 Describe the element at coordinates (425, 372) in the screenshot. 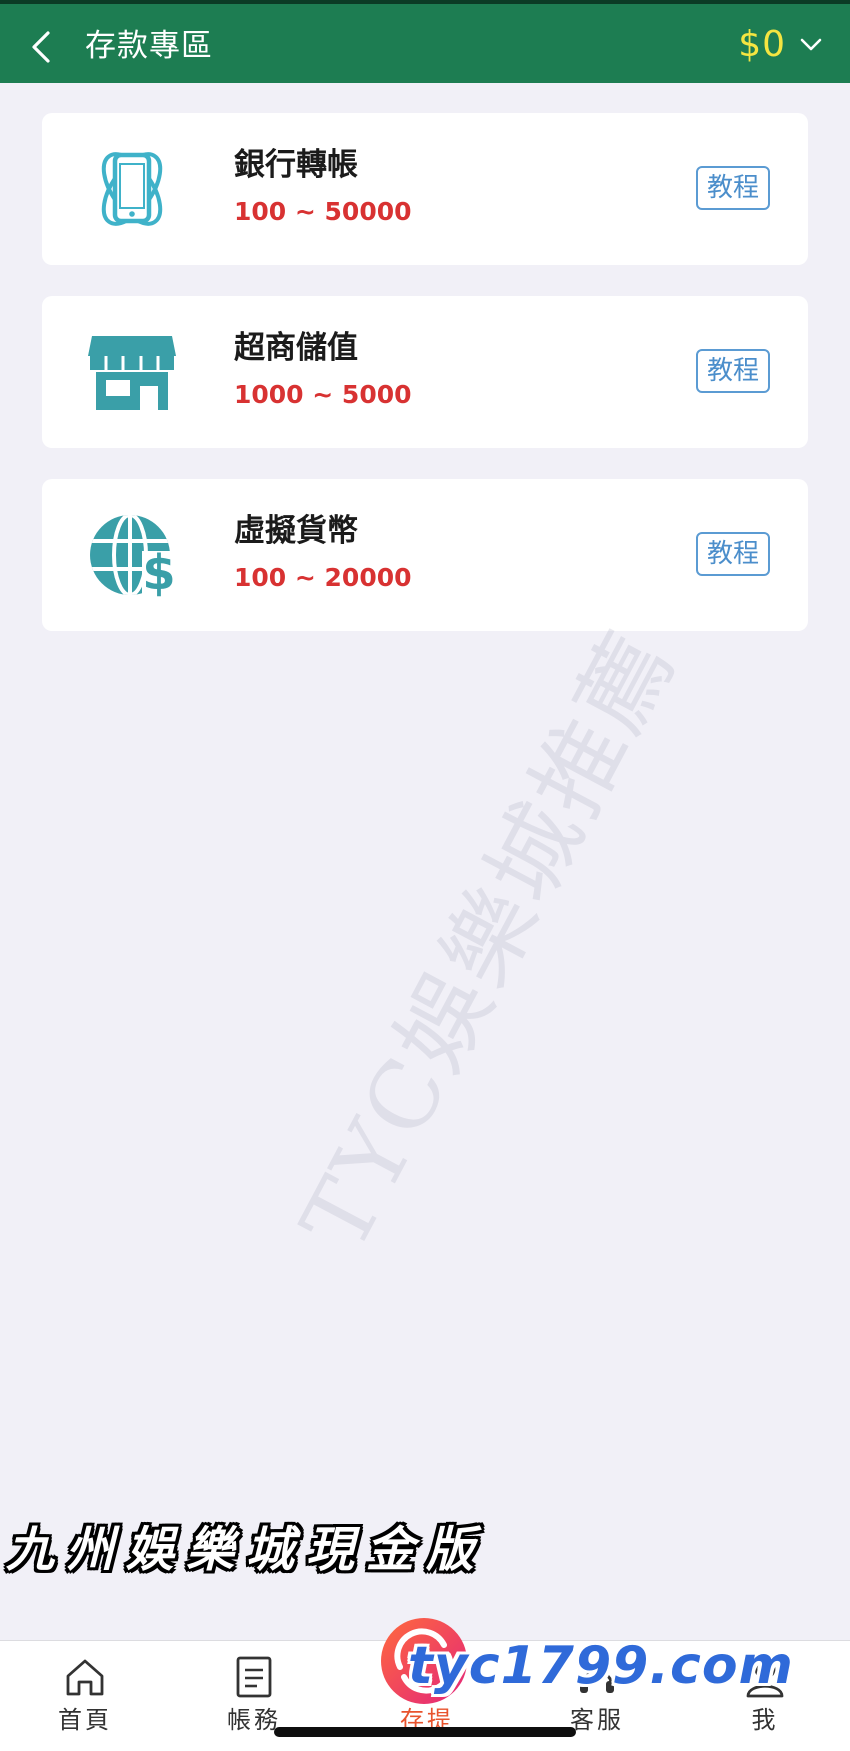

I see `deposit-method-convenience-store: 超商儲值 1000 ~ 5000 教程` at that location.